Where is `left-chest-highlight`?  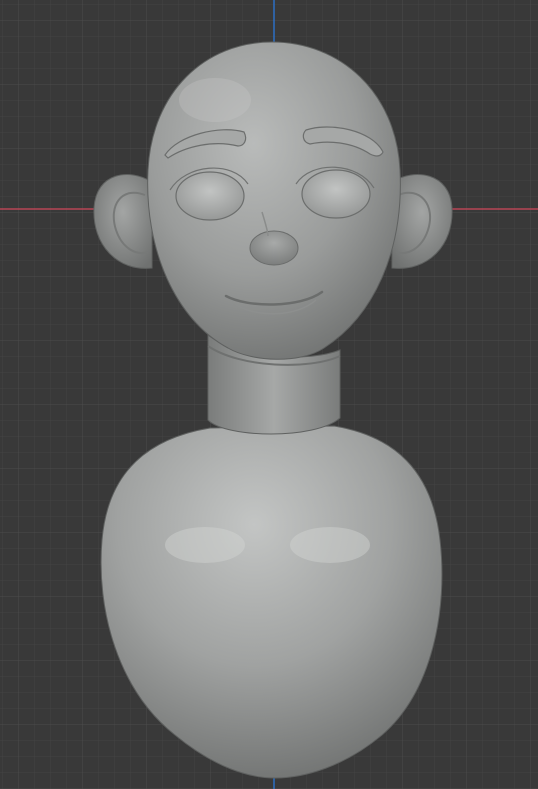 left-chest-highlight is located at coordinates (205, 545).